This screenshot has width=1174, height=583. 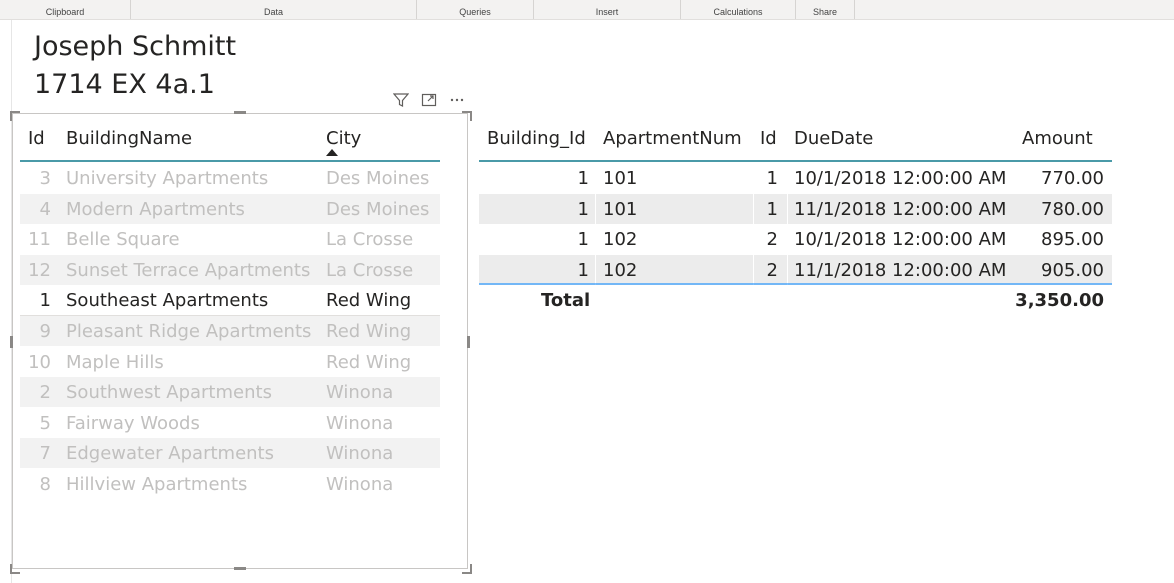 I want to click on cell-id: 7, so click(x=45, y=454).